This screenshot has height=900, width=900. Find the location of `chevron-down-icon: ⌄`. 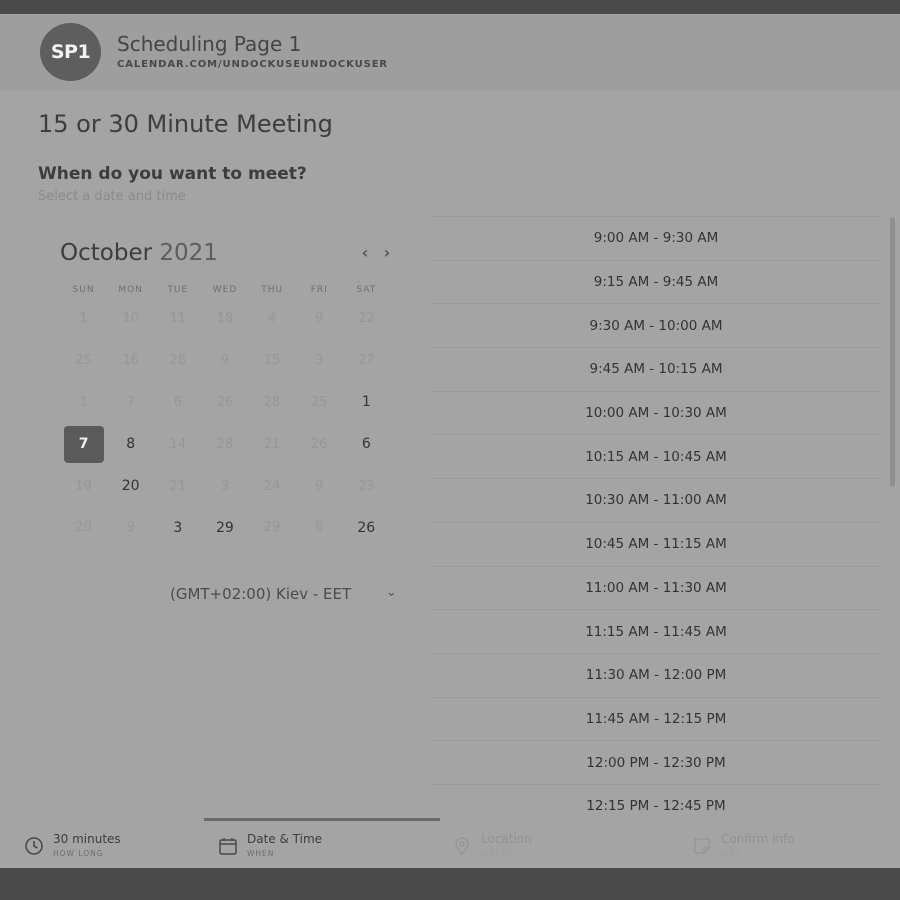

chevron-down-icon: ⌄ is located at coordinates (391, 592).